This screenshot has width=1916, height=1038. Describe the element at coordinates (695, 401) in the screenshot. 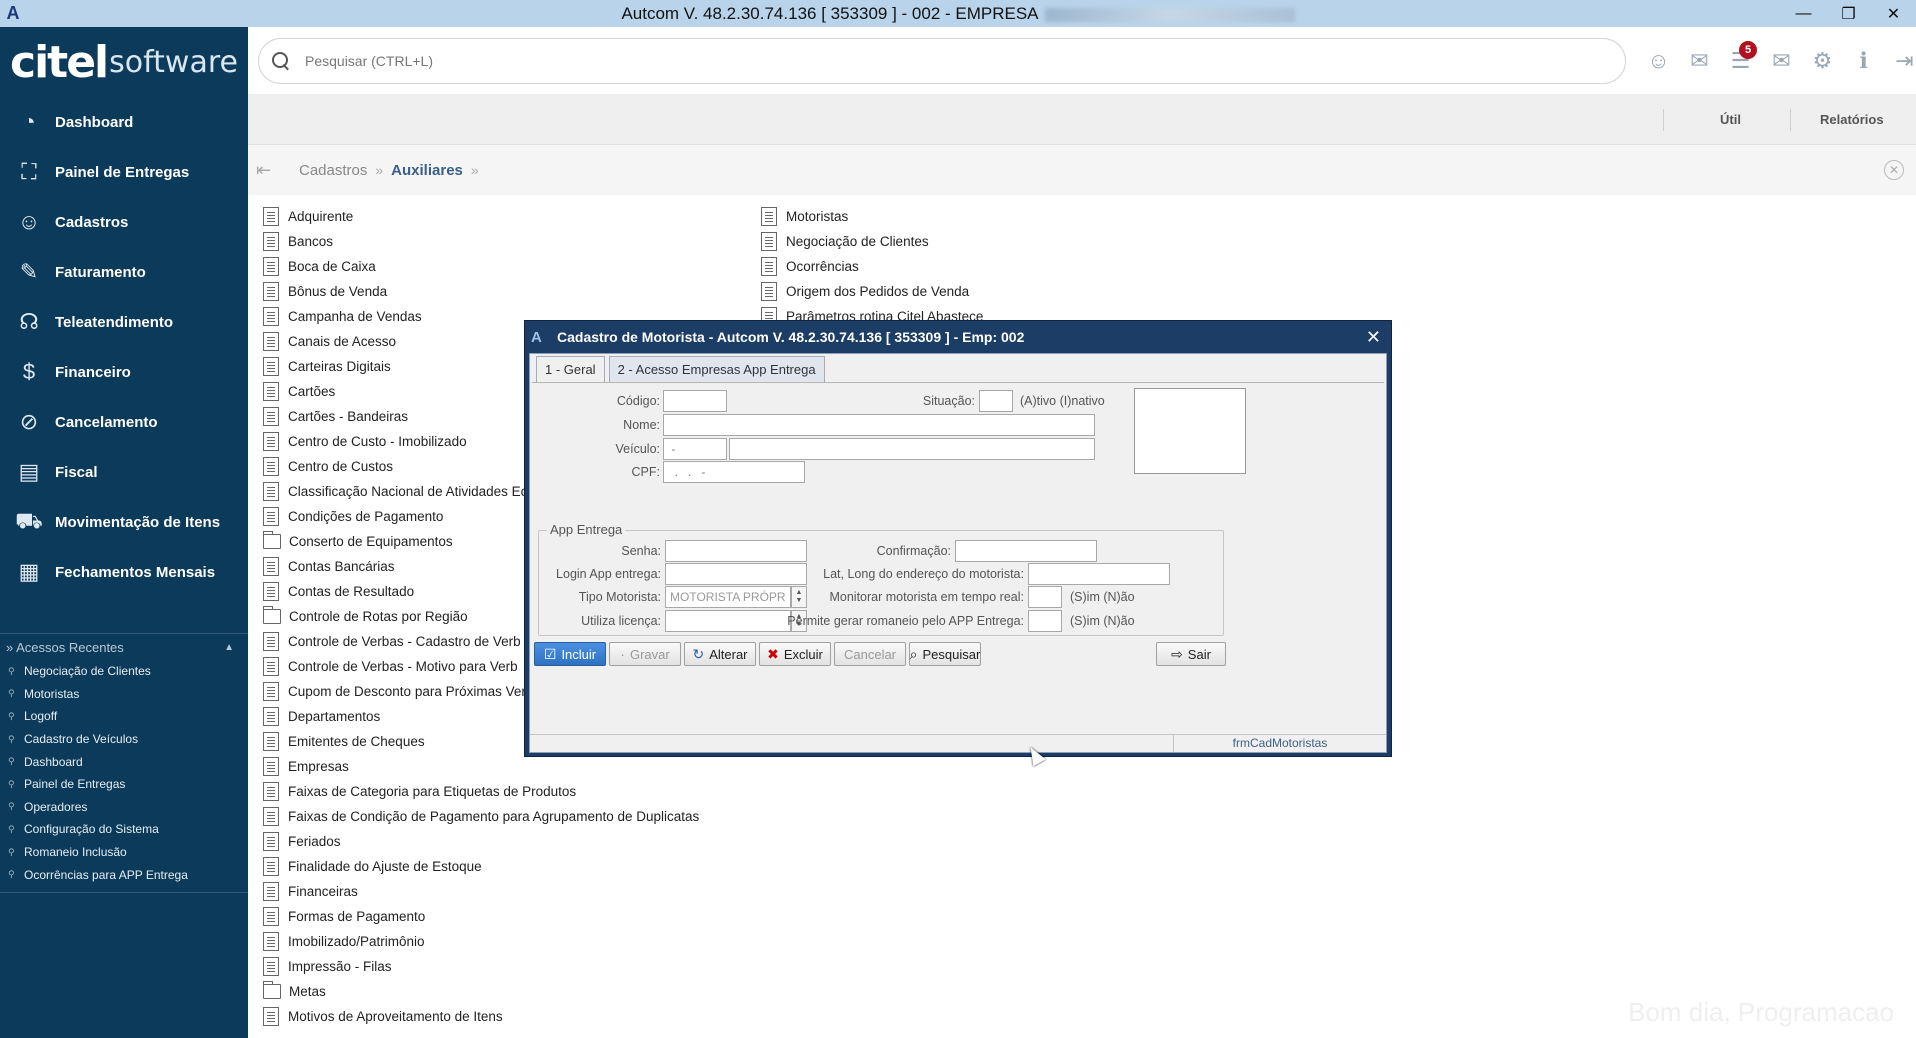

I see `codigo-field` at that location.